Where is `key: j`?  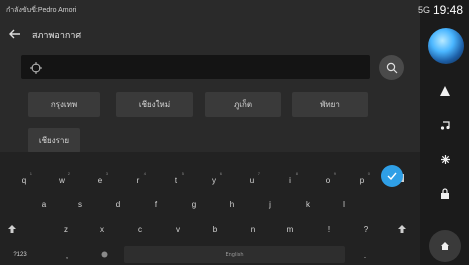 key: j is located at coordinates (270, 204).